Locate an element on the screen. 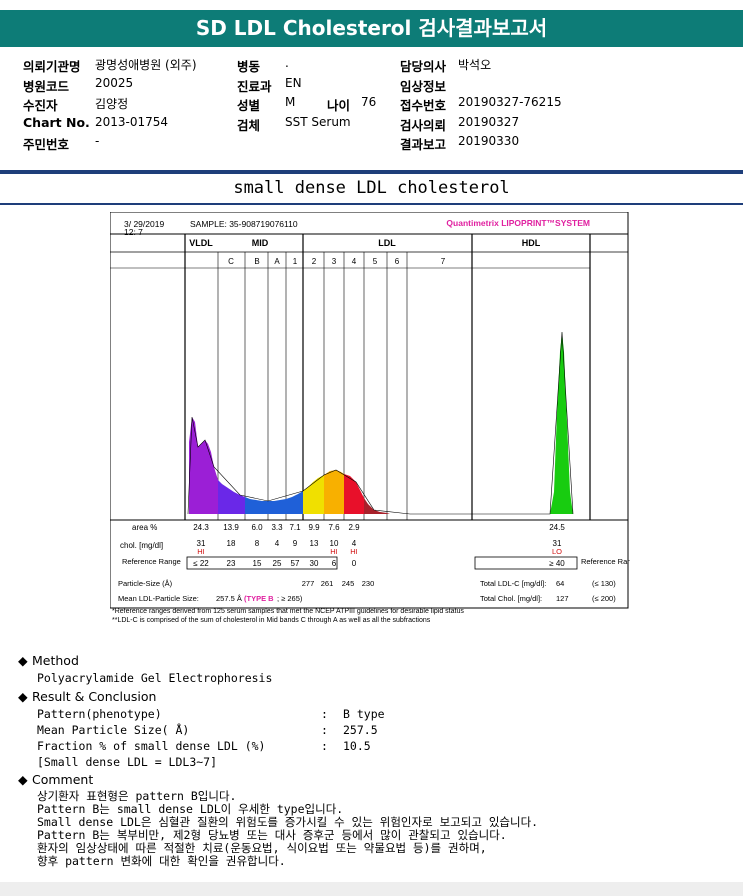 Image resolution: width=743 pixels, height=896 pixels. mean-size-type: (TYPE B is located at coordinates (259, 598).